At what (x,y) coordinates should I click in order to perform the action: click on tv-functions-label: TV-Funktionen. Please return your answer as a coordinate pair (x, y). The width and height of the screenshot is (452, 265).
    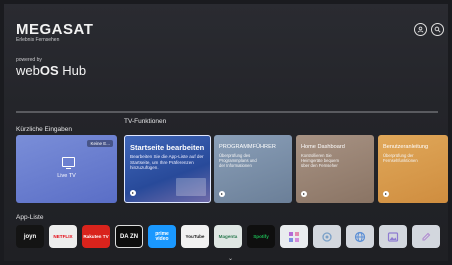
    Looking at the image, I should click on (145, 121).